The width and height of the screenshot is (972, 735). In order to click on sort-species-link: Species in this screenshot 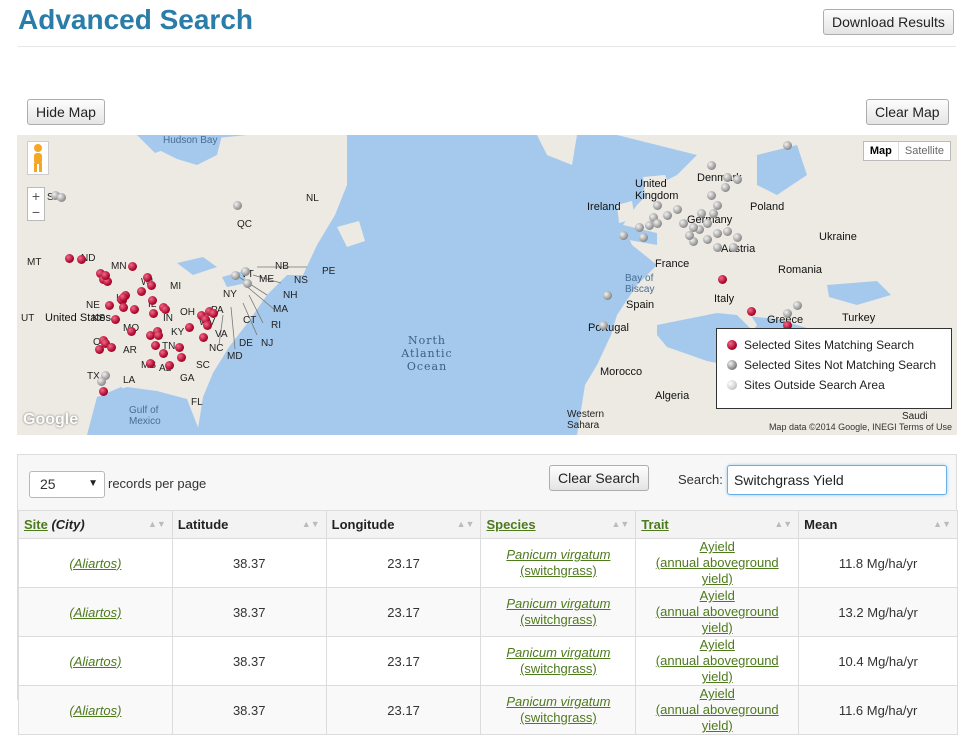, I will do `click(510, 524)`.